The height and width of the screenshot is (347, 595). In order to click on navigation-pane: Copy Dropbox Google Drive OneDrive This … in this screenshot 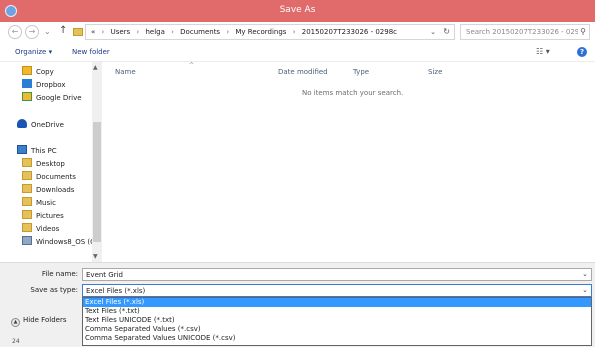, I will do `click(52, 162)`.